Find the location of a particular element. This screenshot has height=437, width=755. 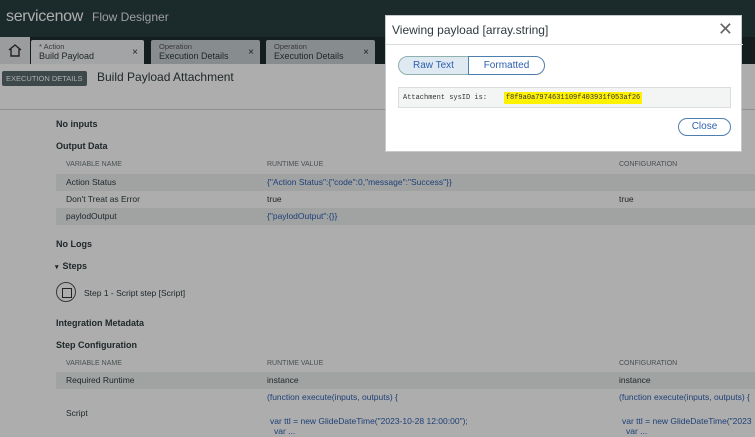

attachment-sys-id: f8f9a0a7974631109f403931f053af26 is located at coordinates (573, 98).